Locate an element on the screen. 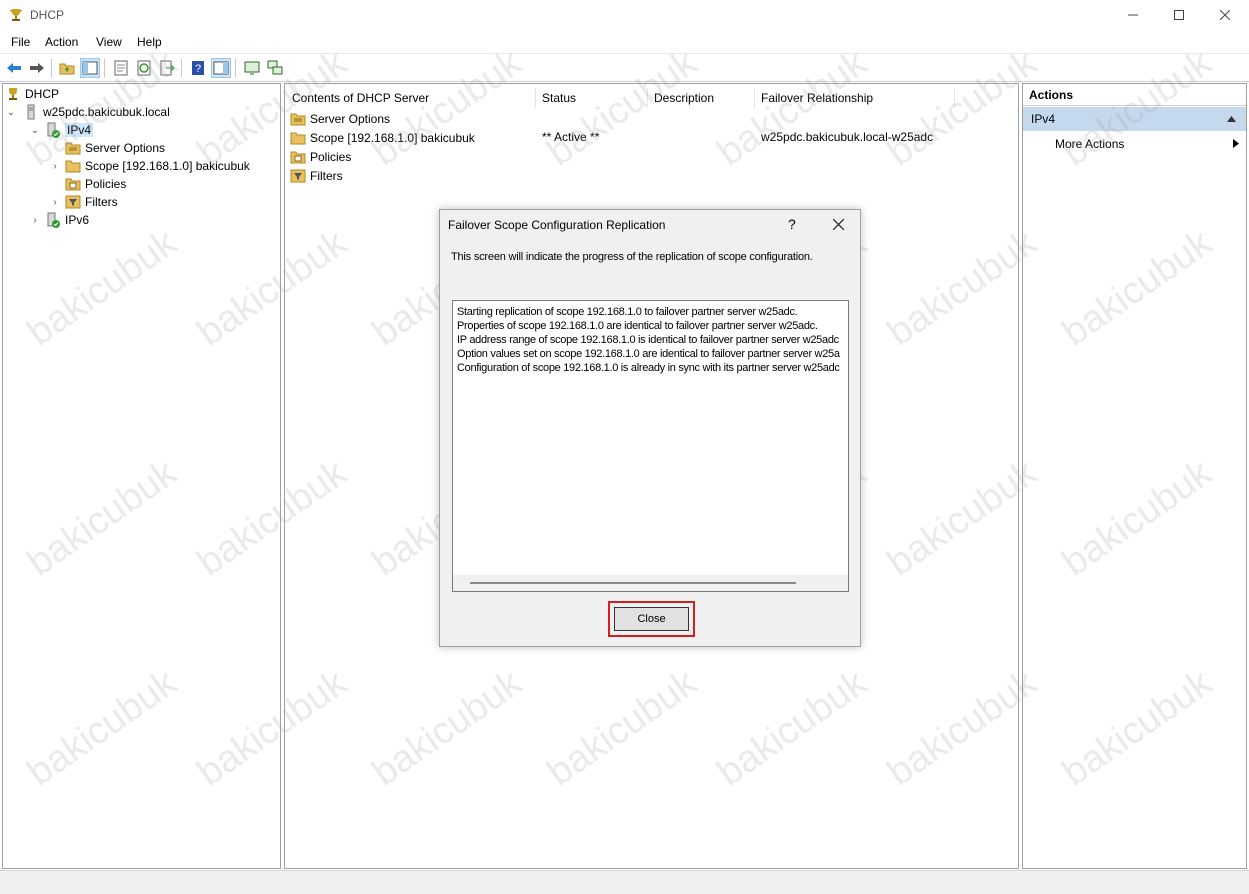 The height and width of the screenshot is (894, 1249). tree-label-server: w25pdc.bakicubuk.local is located at coordinates (106, 112).